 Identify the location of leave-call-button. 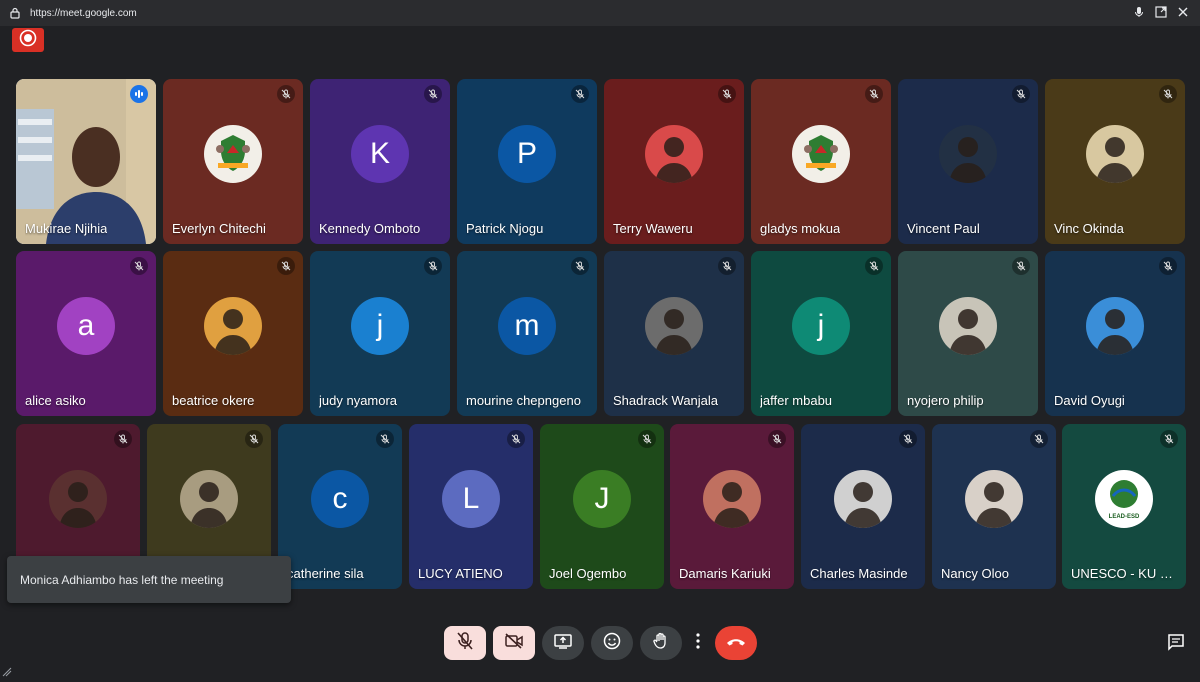
(736, 643).